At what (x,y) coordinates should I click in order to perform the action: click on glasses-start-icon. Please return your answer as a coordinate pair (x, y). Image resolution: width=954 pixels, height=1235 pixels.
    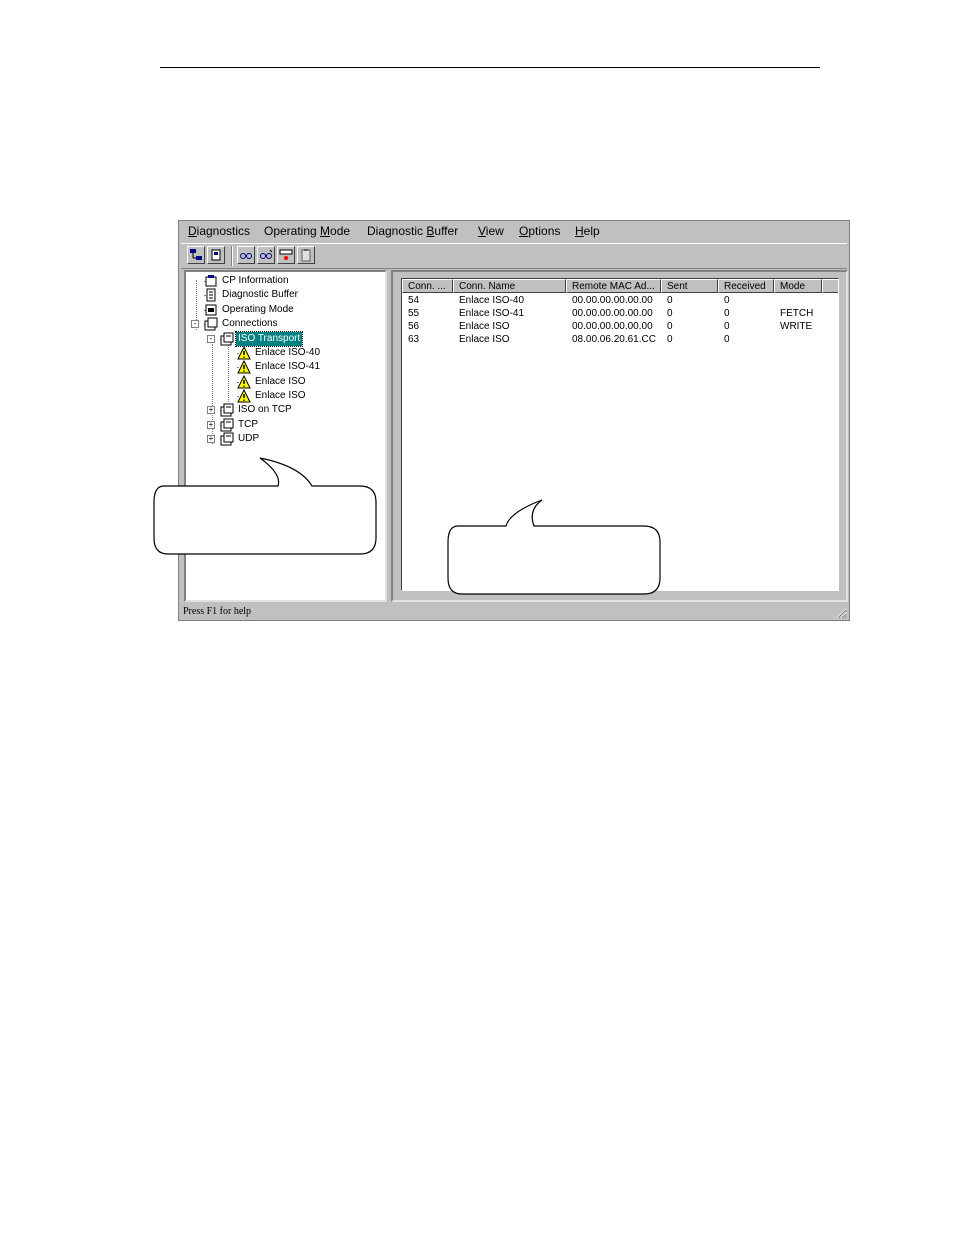
    Looking at the image, I should click on (246, 256).